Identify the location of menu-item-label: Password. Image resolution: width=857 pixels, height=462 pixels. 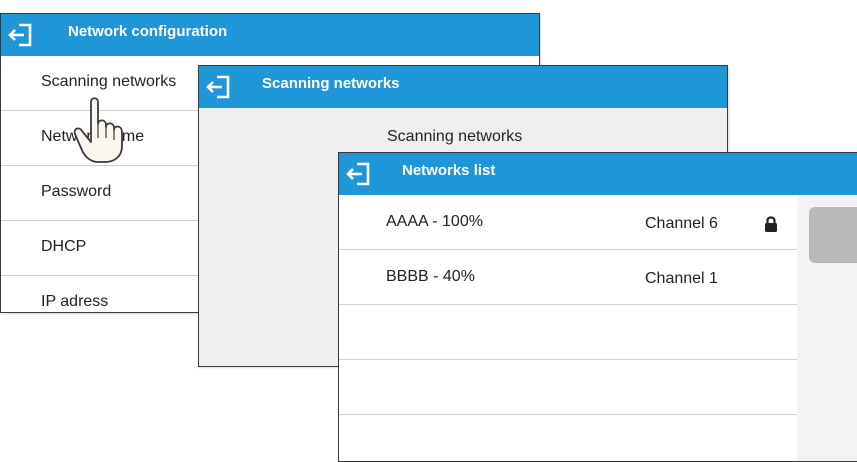
(76, 191).